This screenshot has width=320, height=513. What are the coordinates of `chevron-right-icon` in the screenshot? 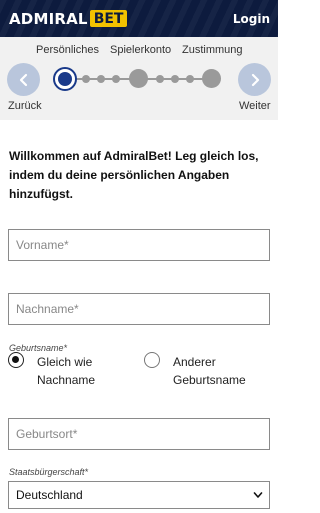 It's located at (255, 79).